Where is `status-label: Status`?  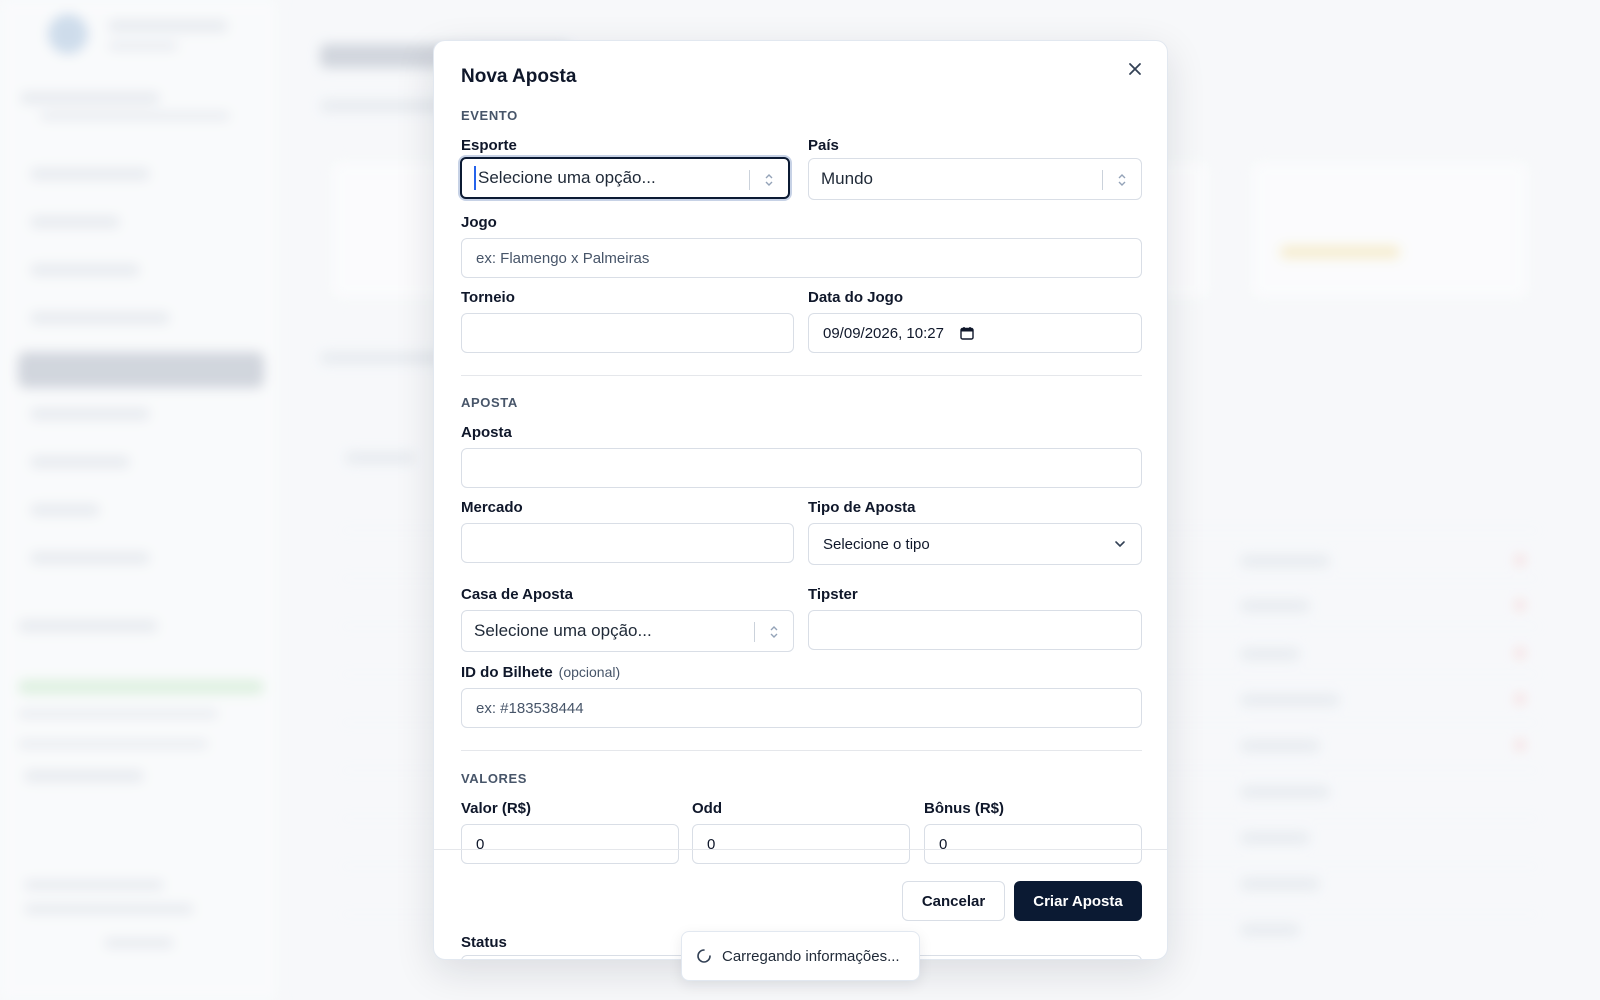 status-label: Status is located at coordinates (484, 942).